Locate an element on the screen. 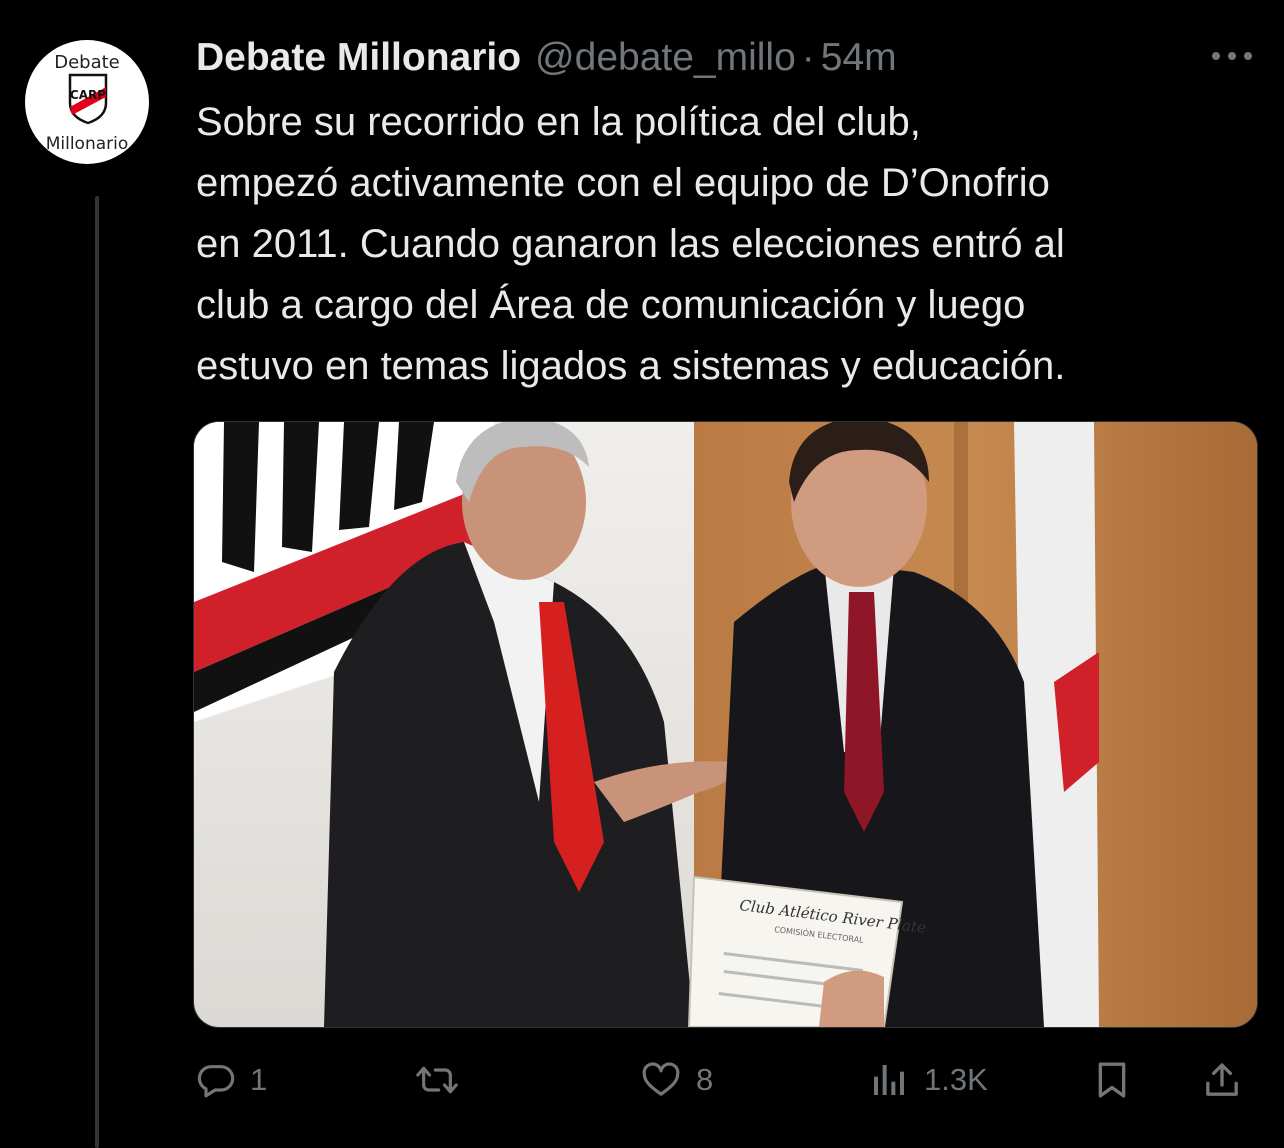 The width and height of the screenshot is (1284, 1148). avatar-top-text: Debate is located at coordinates (87, 62).